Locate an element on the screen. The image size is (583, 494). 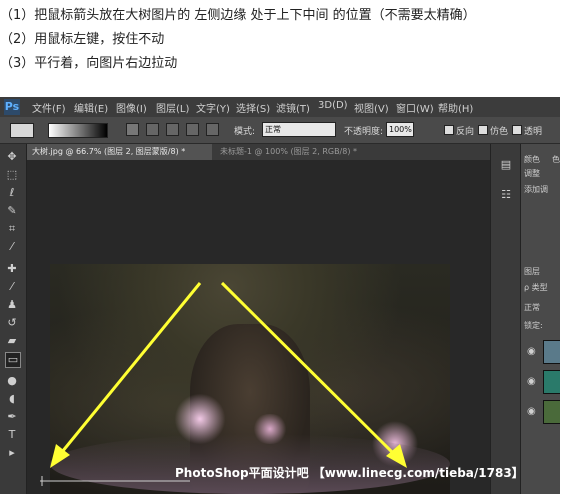
right-arrow-line is located at coordinates (307, 367).